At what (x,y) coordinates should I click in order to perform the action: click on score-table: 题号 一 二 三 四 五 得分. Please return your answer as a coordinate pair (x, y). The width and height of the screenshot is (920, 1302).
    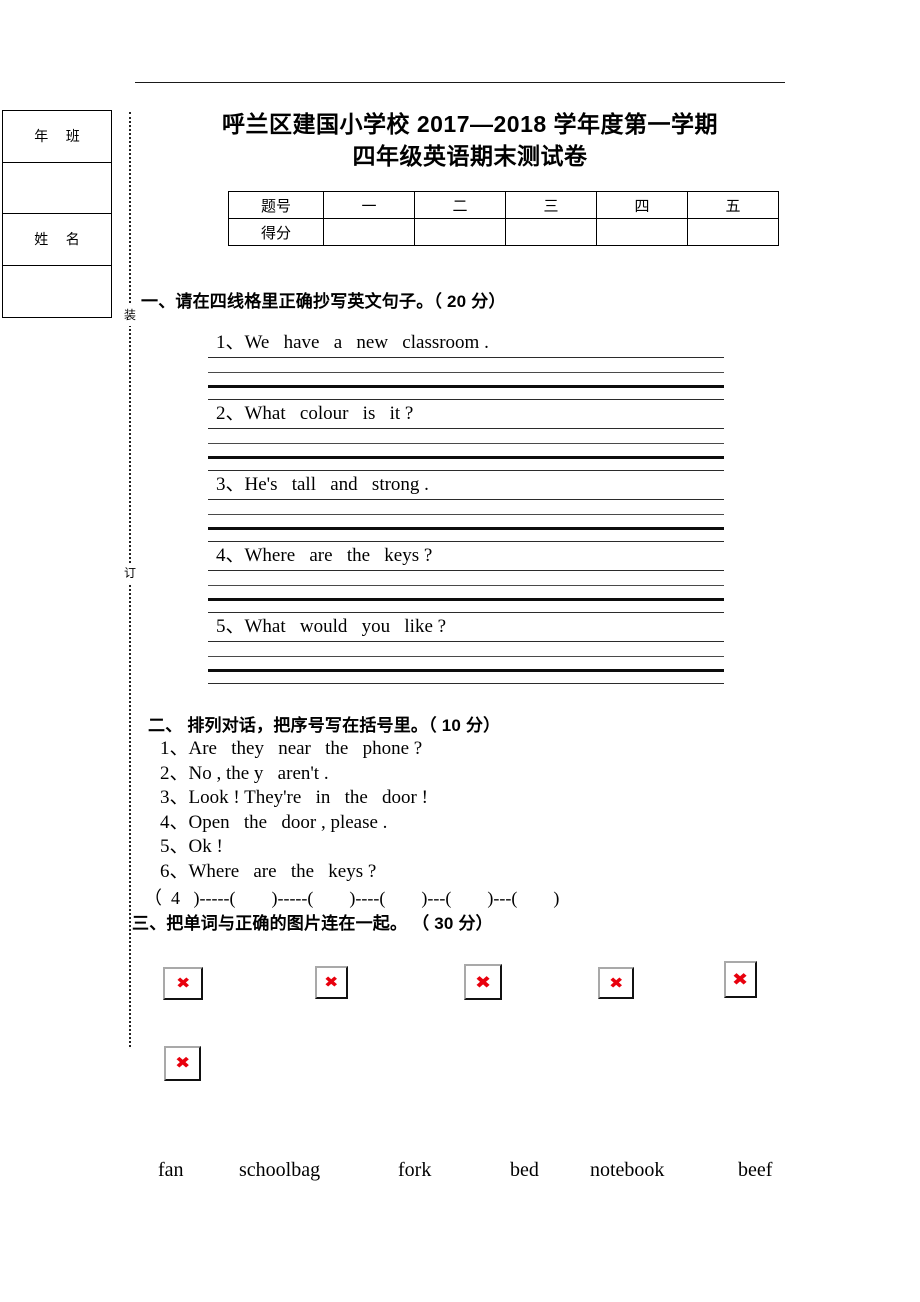
    Looking at the image, I should click on (503, 218).